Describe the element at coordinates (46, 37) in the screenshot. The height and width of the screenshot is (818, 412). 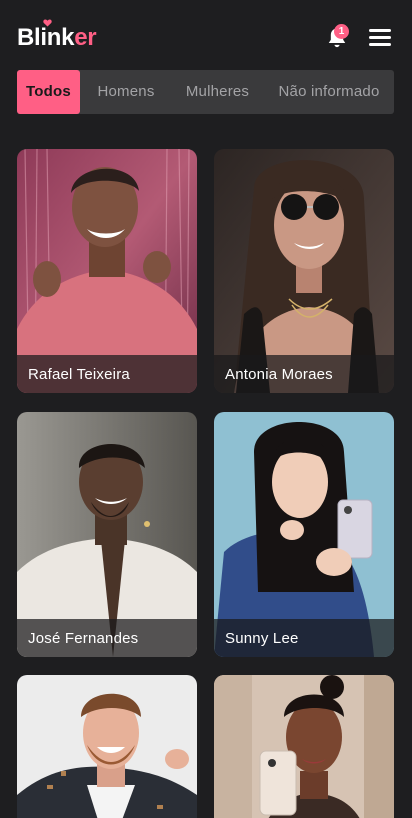
I see `logo-text-main: Blink` at that location.